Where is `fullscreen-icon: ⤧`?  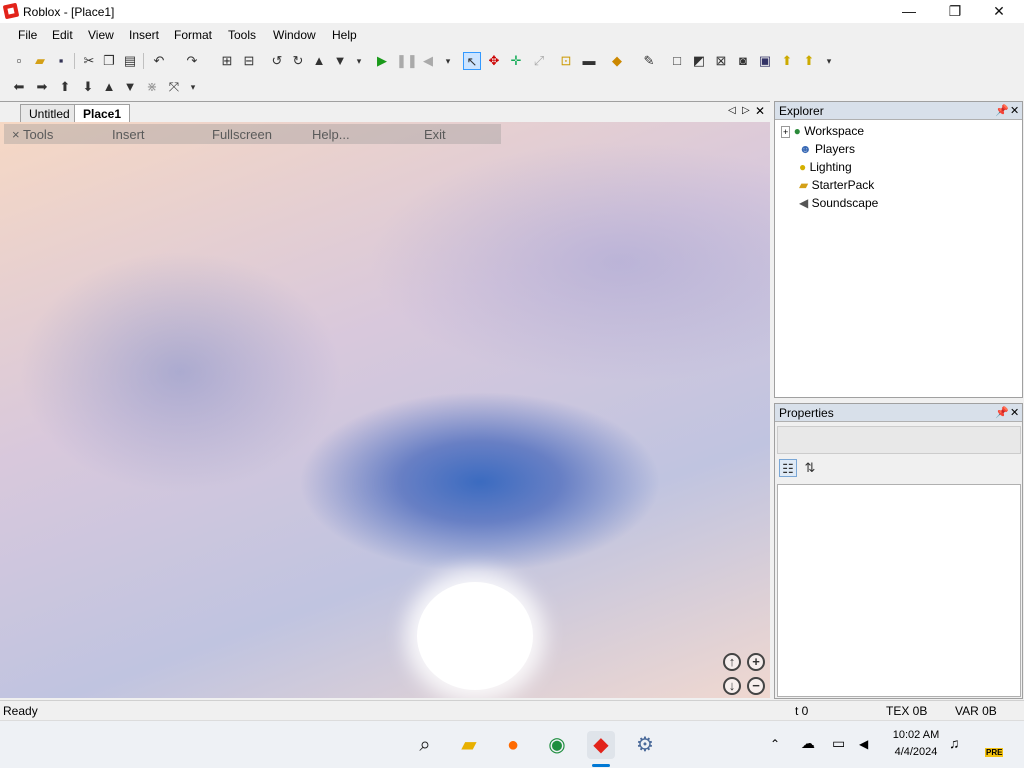
fullscreen-icon: ⤧ is located at coordinates (174, 87).